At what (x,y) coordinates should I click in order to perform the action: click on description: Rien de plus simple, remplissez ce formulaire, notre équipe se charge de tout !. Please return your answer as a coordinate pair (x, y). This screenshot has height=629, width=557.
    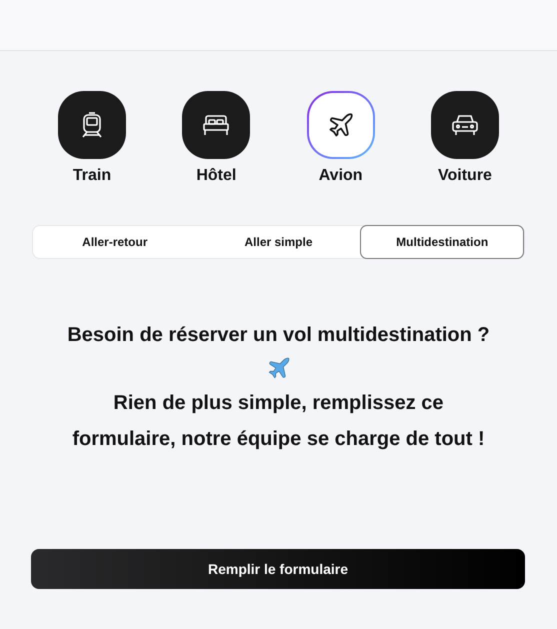
    Looking at the image, I should click on (278, 421).